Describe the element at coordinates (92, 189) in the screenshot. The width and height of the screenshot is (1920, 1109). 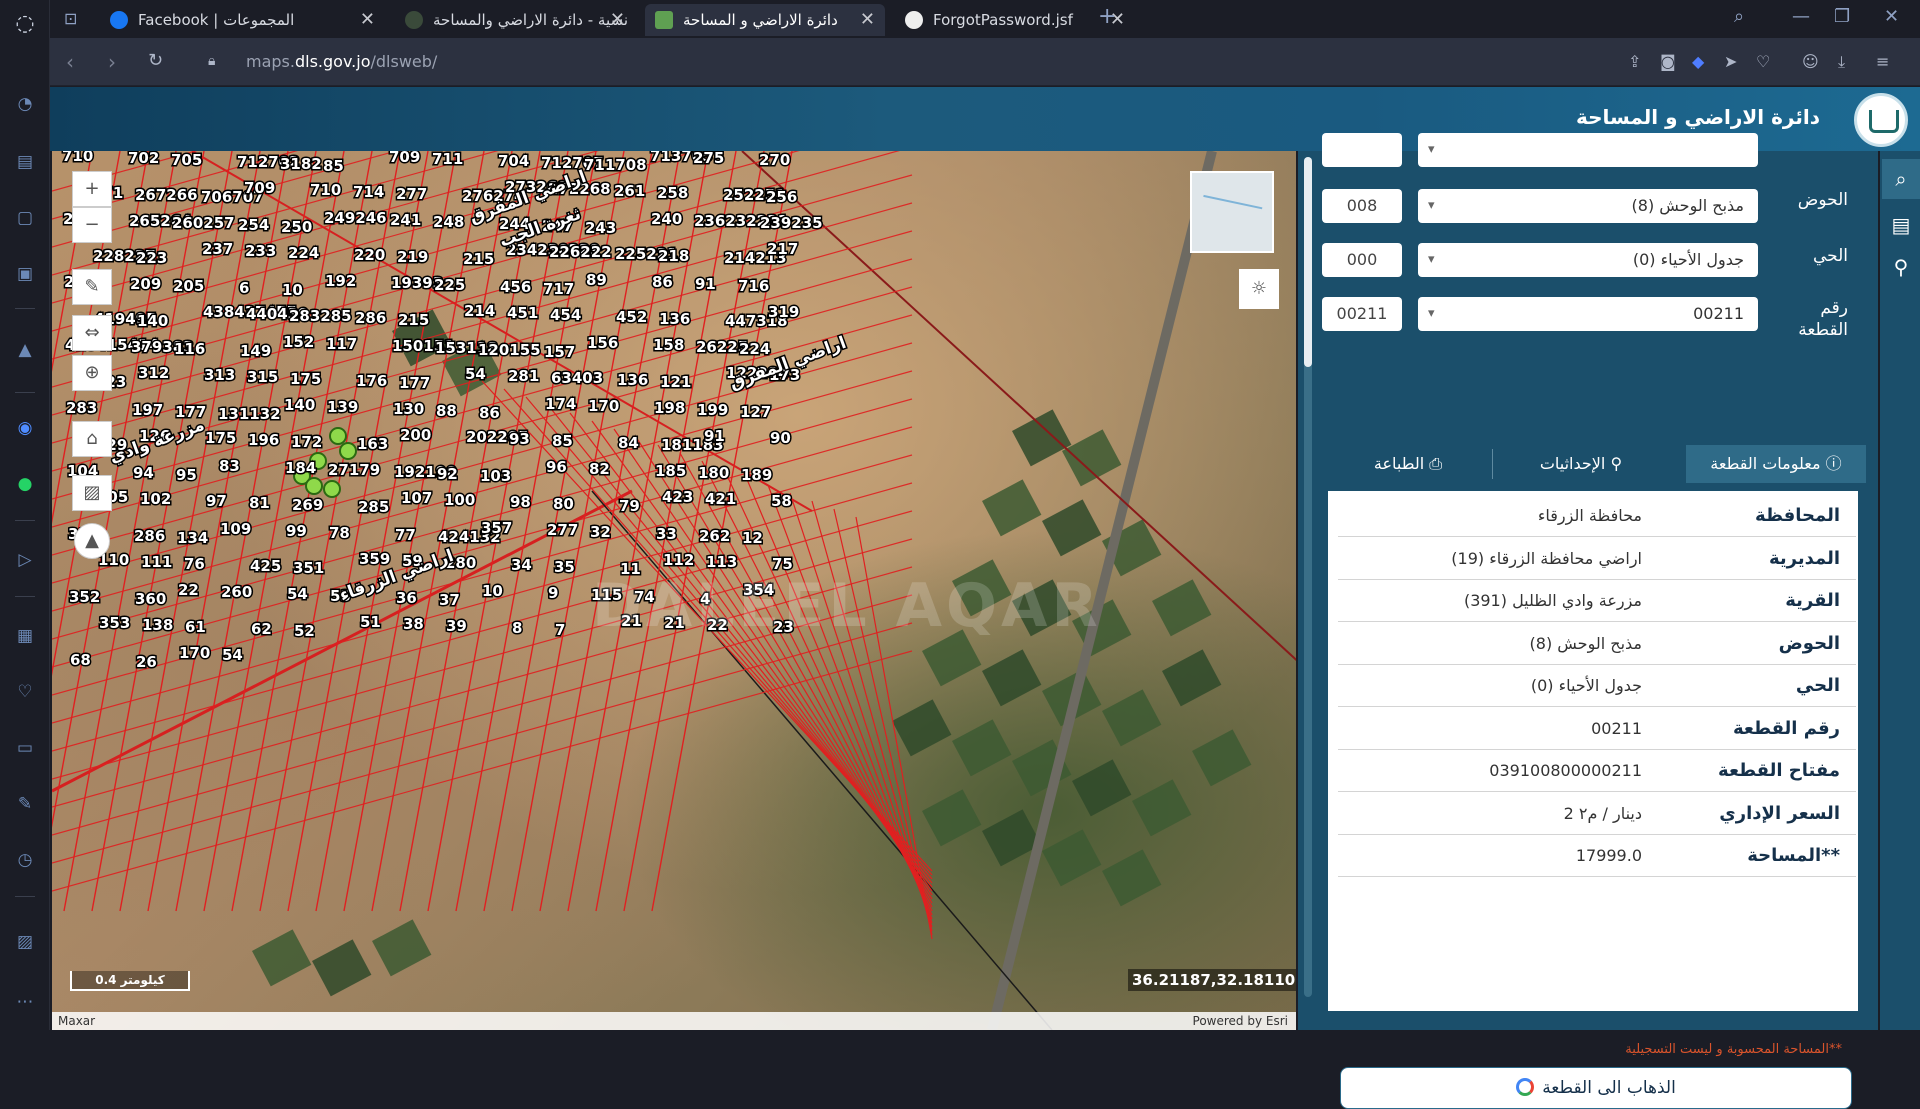
I see `zoom-in-button: +` at that location.